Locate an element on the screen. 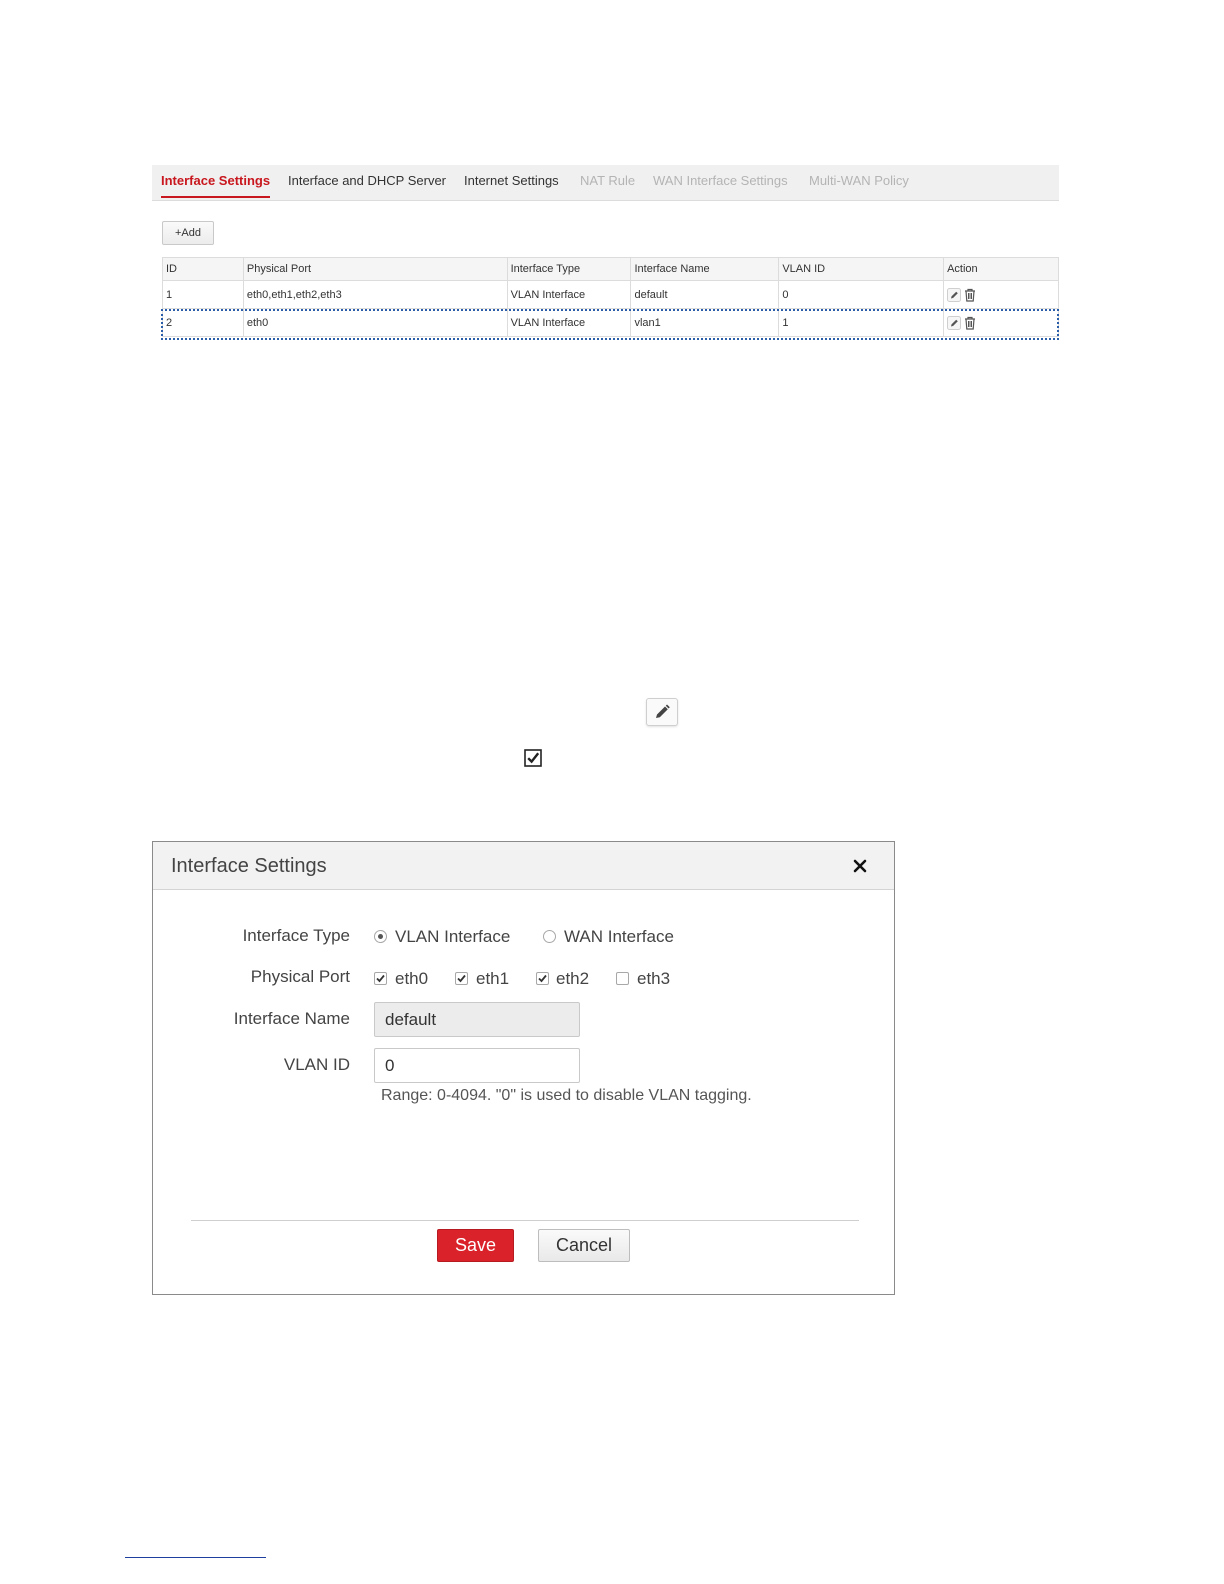  column-header-action: Action is located at coordinates (1001, 269).